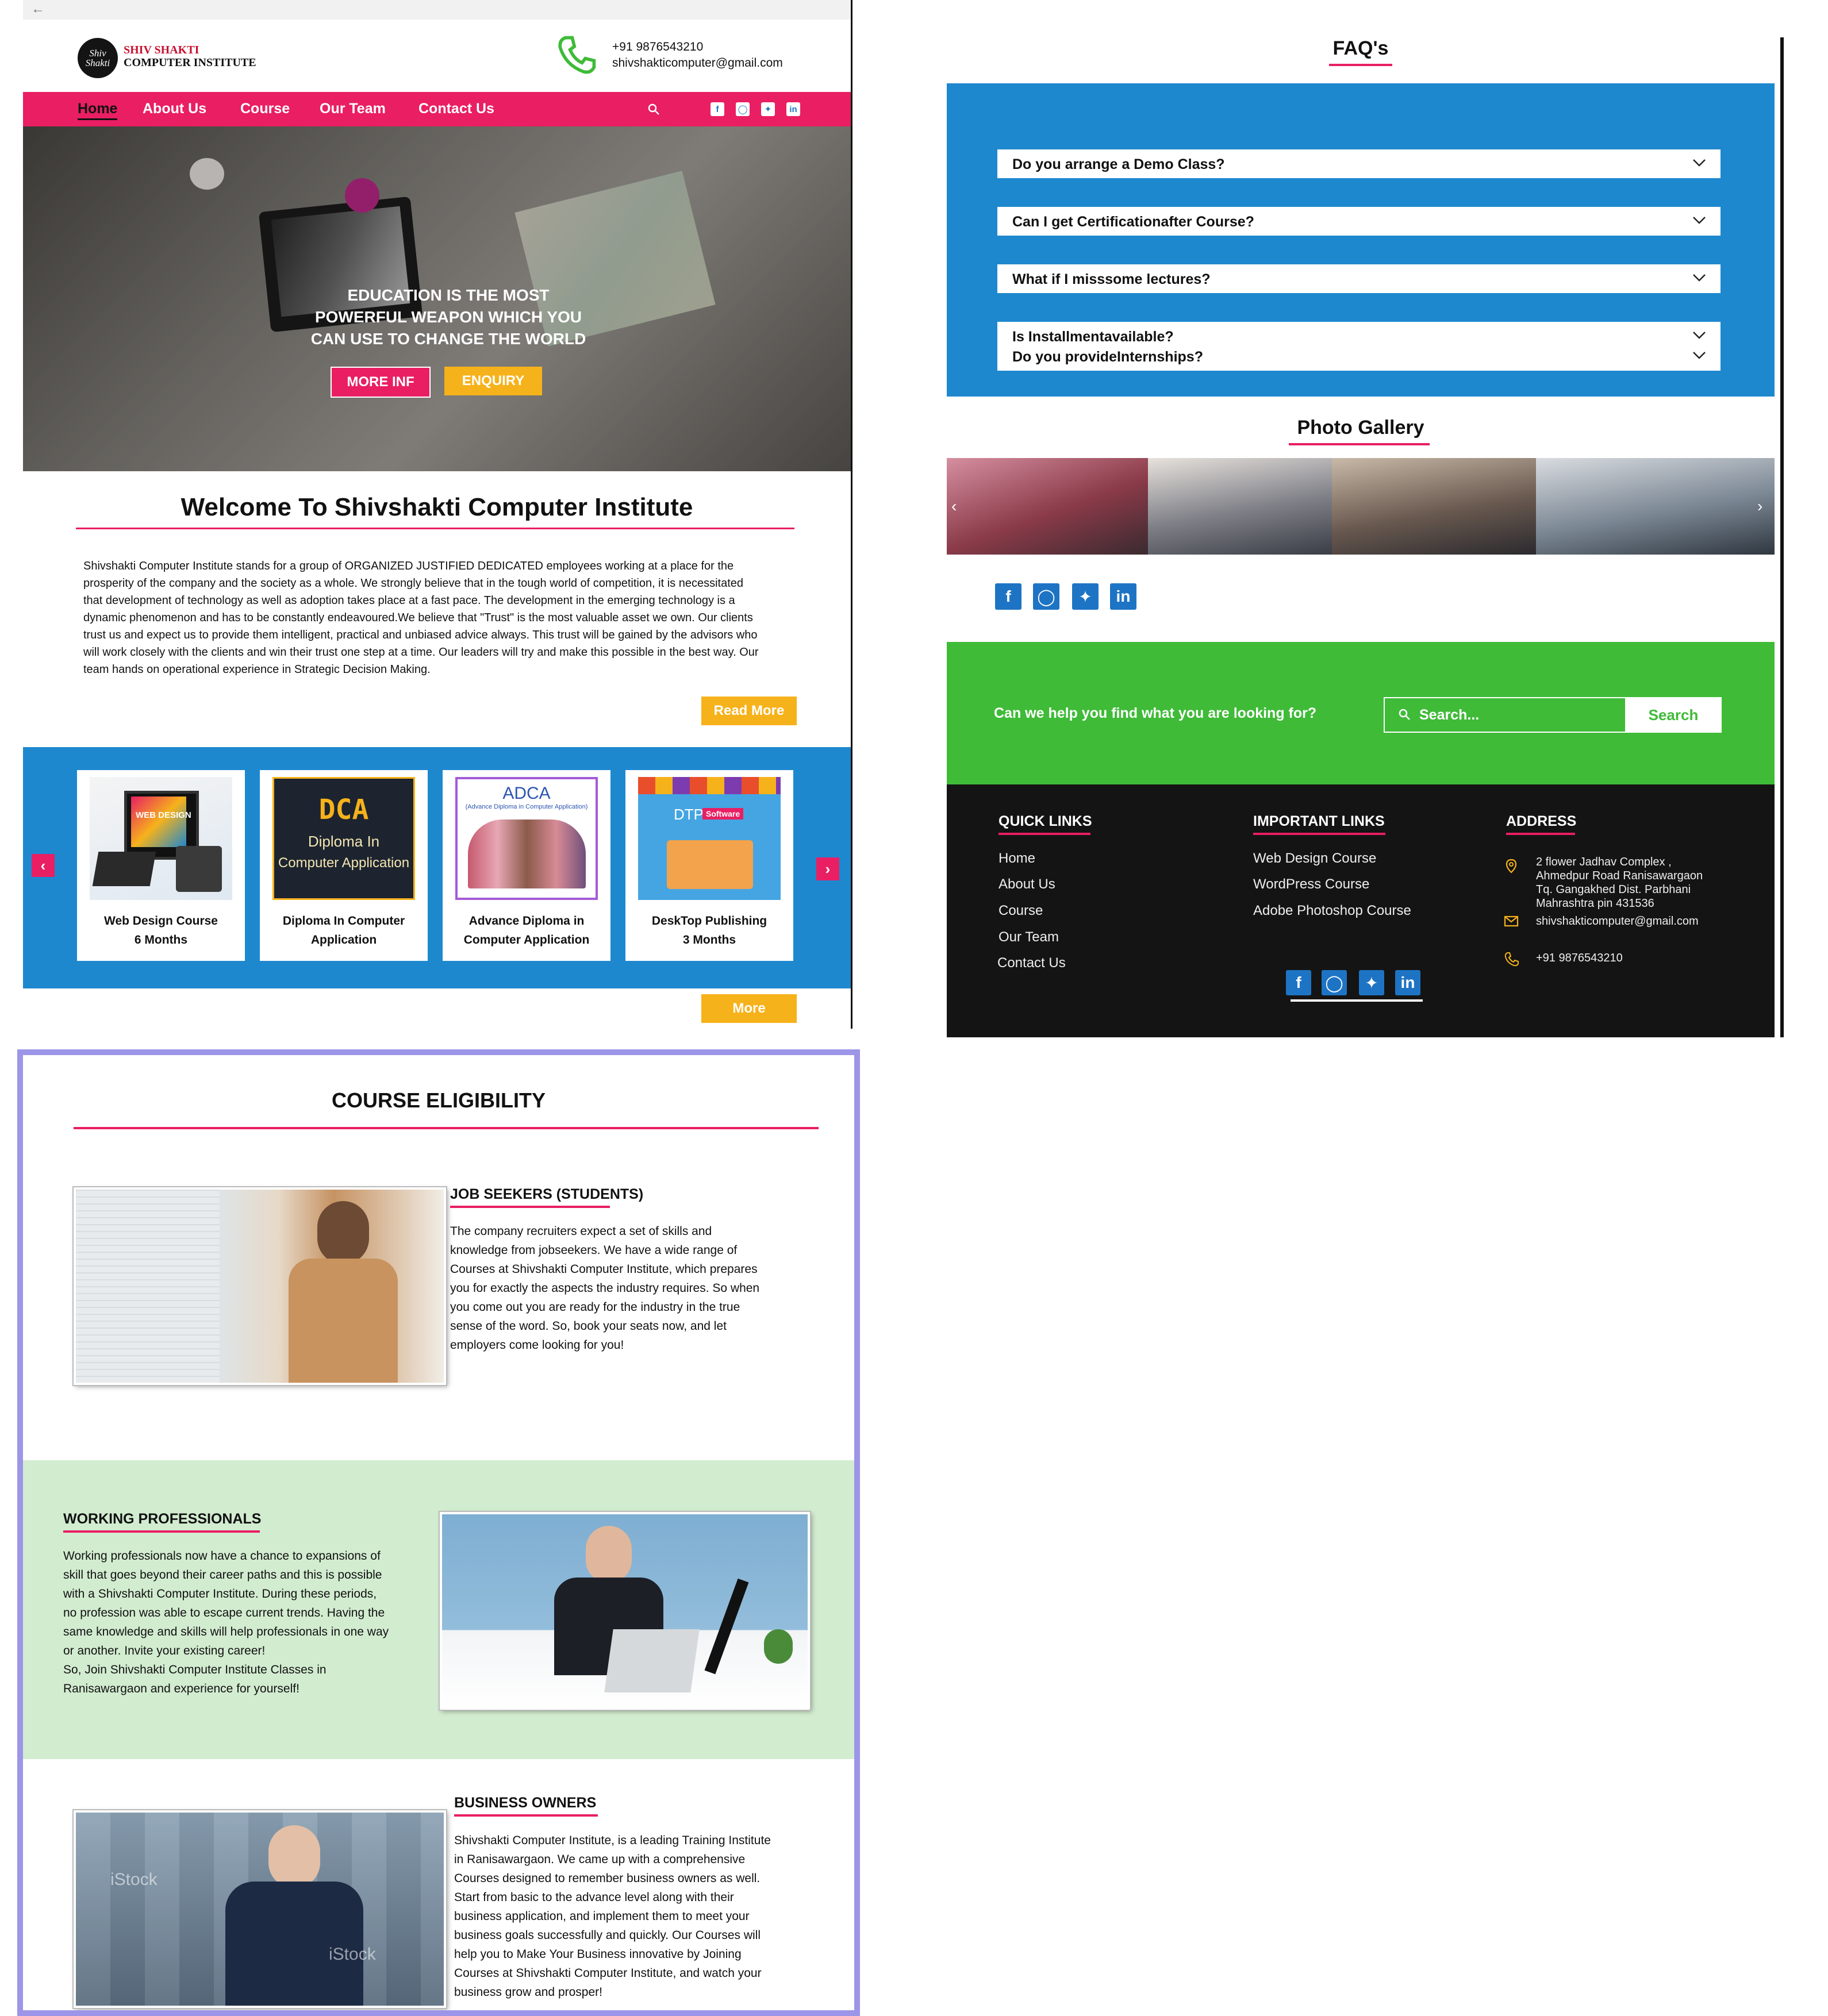 The width and height of the screenshot is (1828, 2016). What do you see at coordinates (1619, 876) in the screenshot?
I see `address-line-2: Ahmedpur Road Ranisawargaon` at bounding box center [1619, 876].